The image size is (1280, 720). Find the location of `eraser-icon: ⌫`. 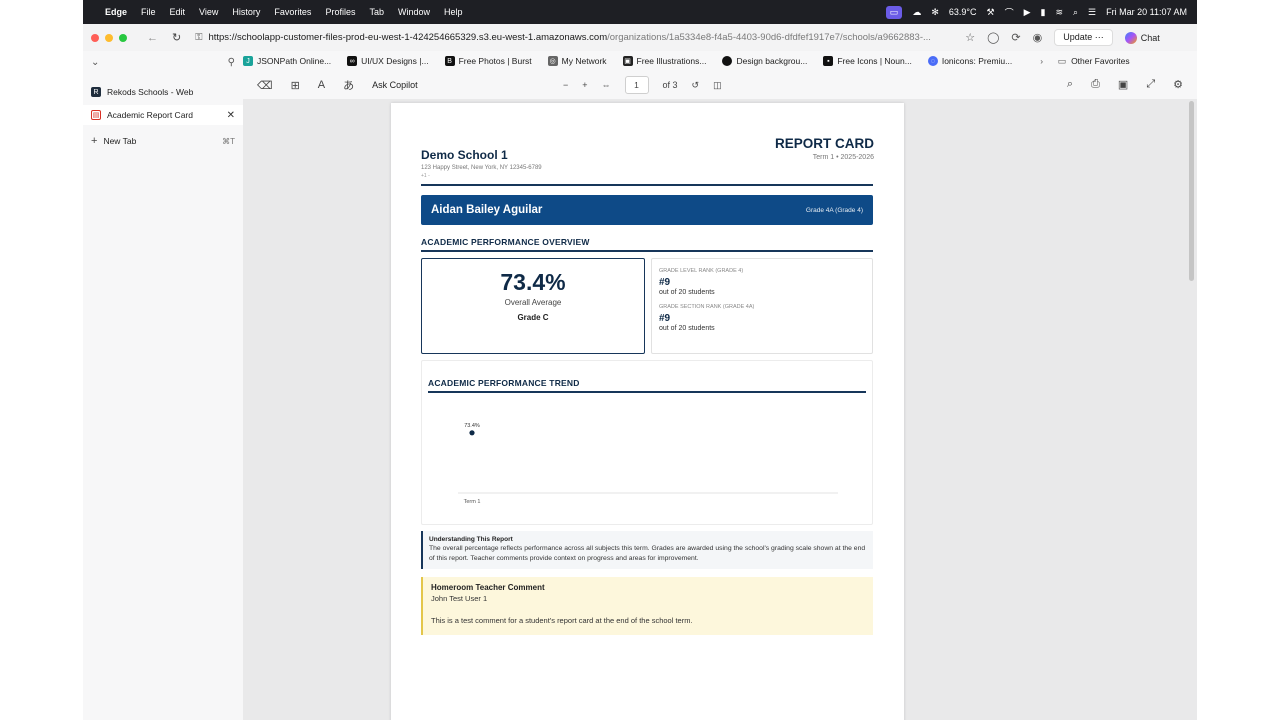

eraser-icon: ⌫ is located at coordinates (265, 85).